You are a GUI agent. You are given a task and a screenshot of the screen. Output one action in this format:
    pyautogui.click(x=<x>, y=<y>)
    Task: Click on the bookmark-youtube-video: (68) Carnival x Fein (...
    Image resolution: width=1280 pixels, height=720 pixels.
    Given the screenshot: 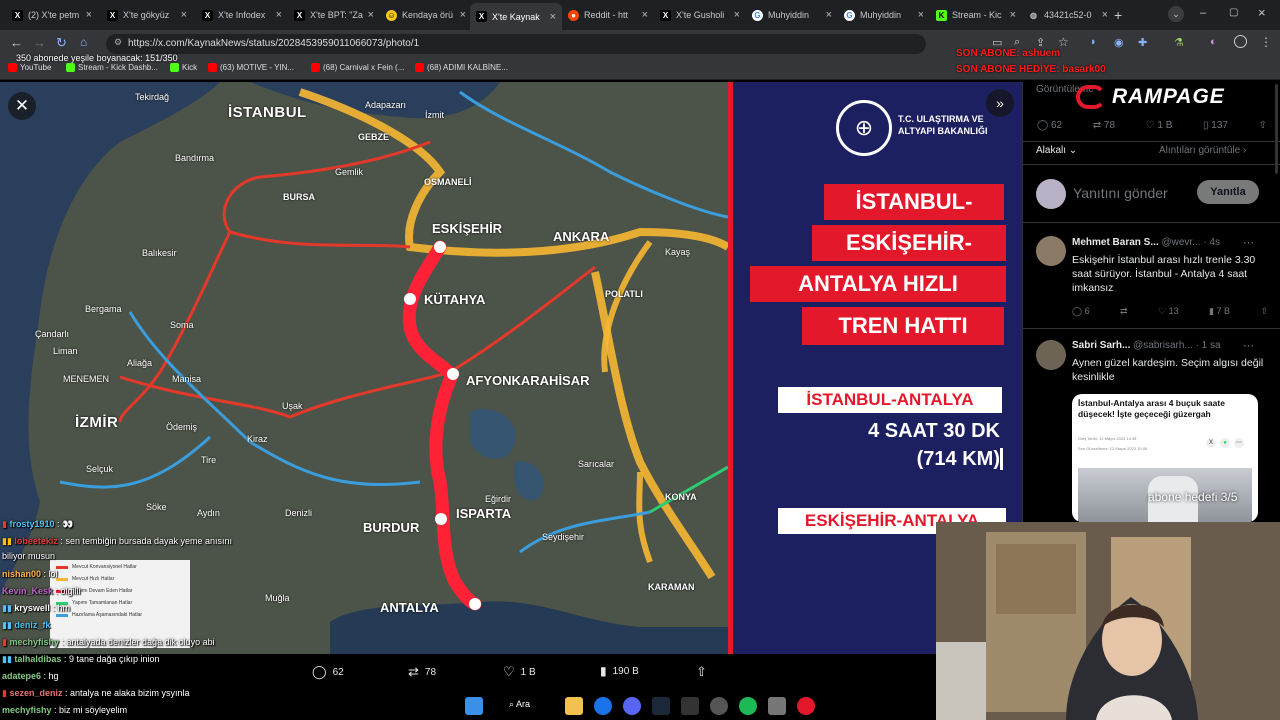 What is the action you would take?
    pyautogui.click(x=357, y=67)
    